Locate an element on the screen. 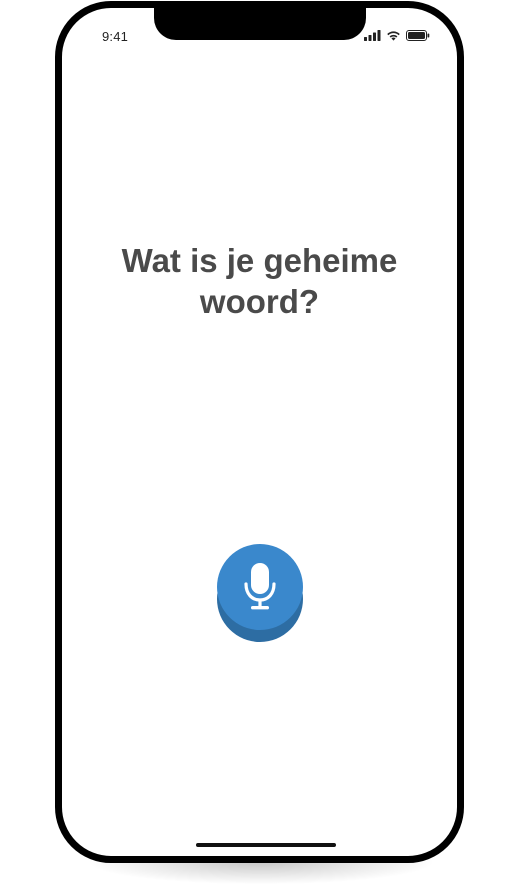  battery-icon is located at coordinates (418, 35).